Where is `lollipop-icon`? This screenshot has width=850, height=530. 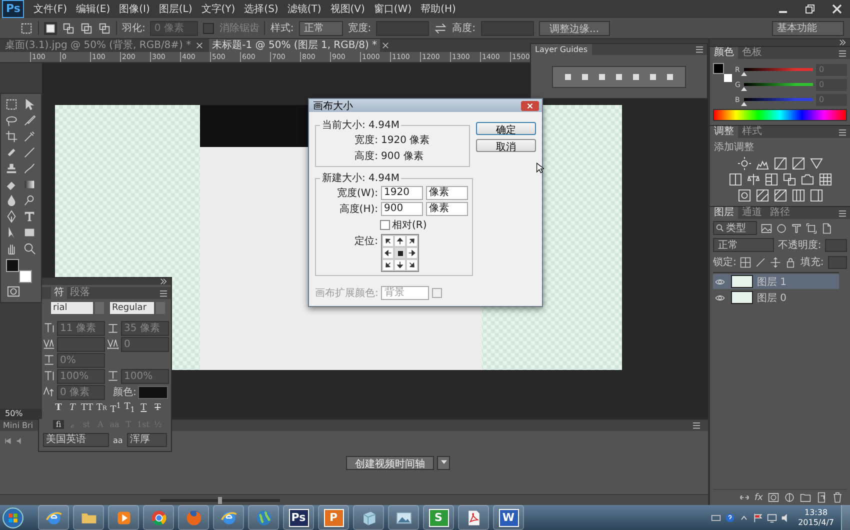
lollipop-icon is located at coordinates (29, 200).